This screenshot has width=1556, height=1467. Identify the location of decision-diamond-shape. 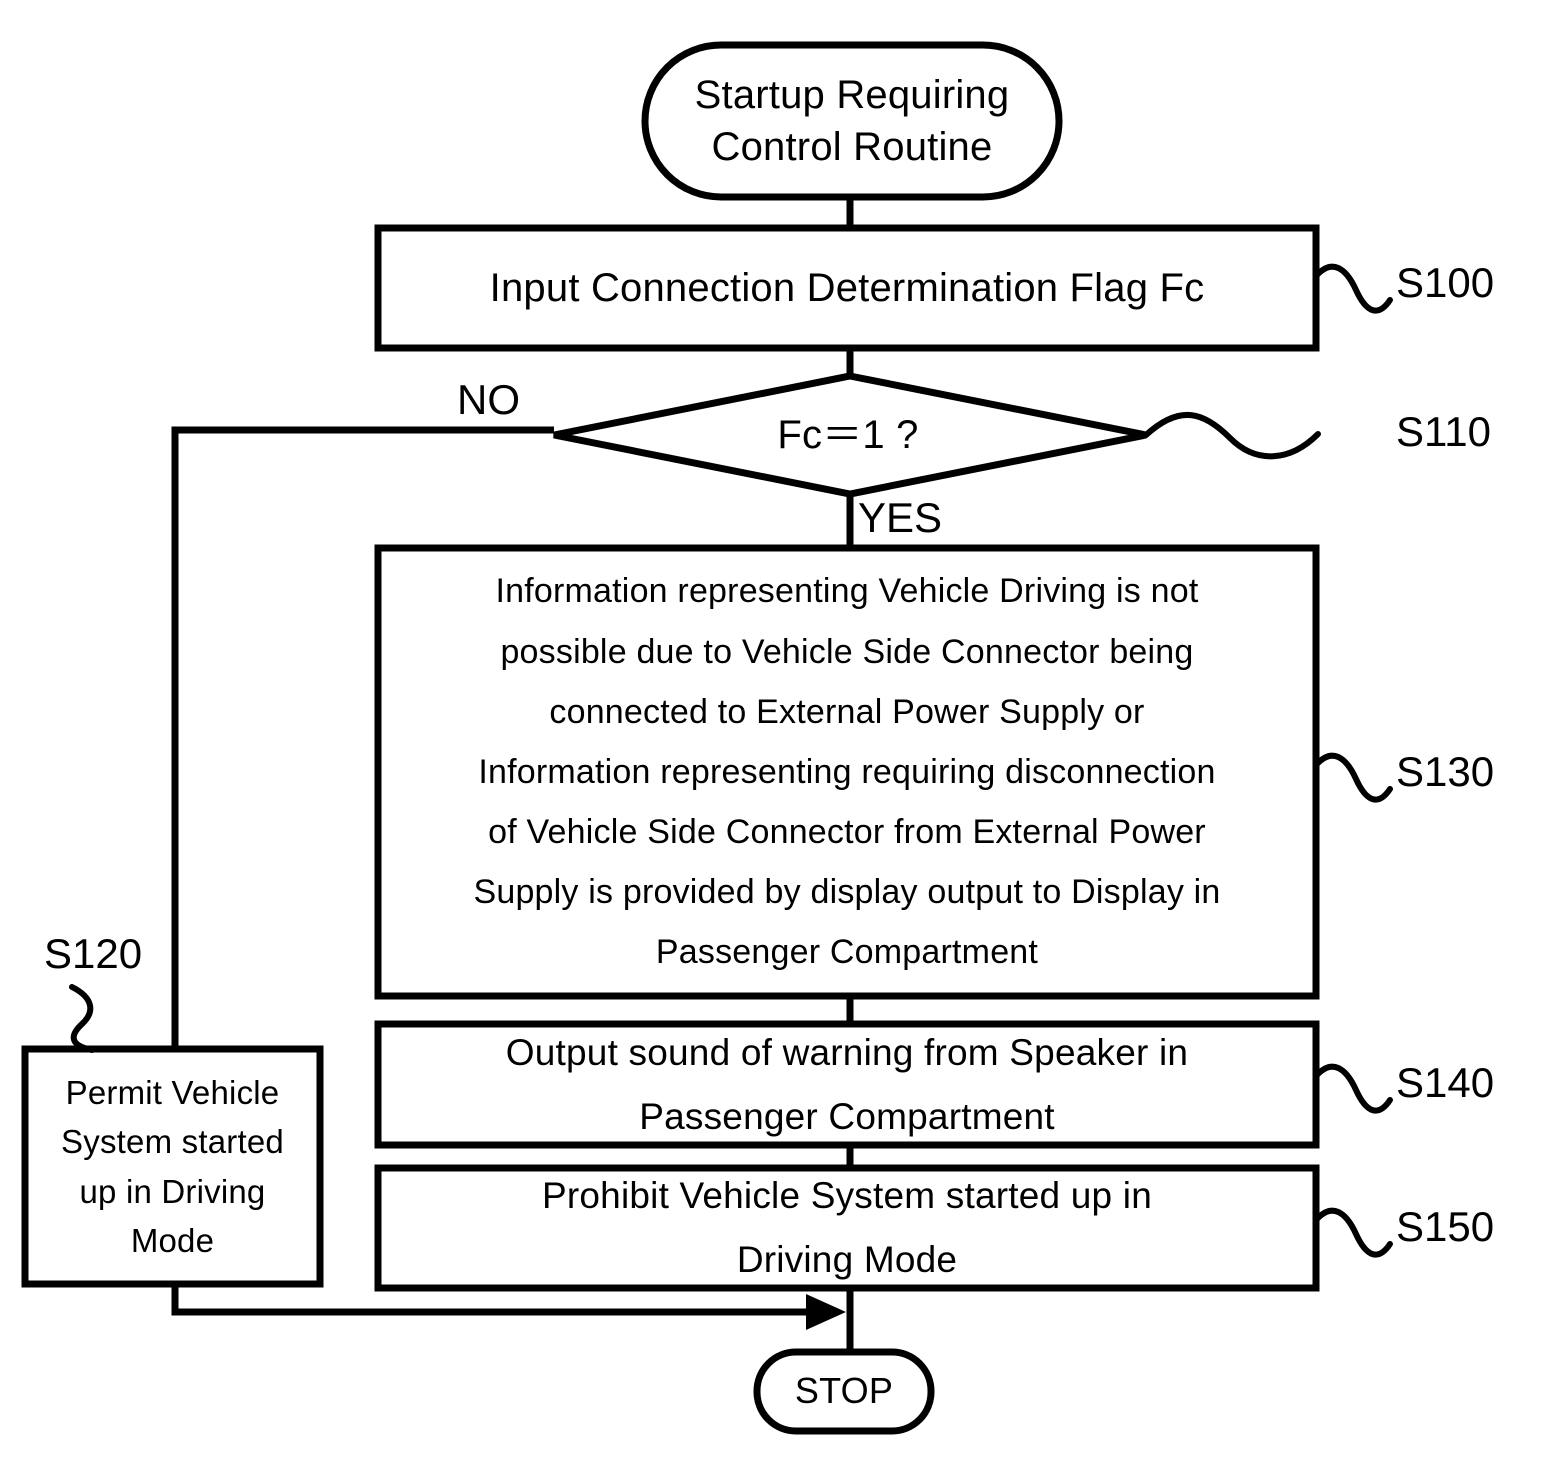
(850, 435).